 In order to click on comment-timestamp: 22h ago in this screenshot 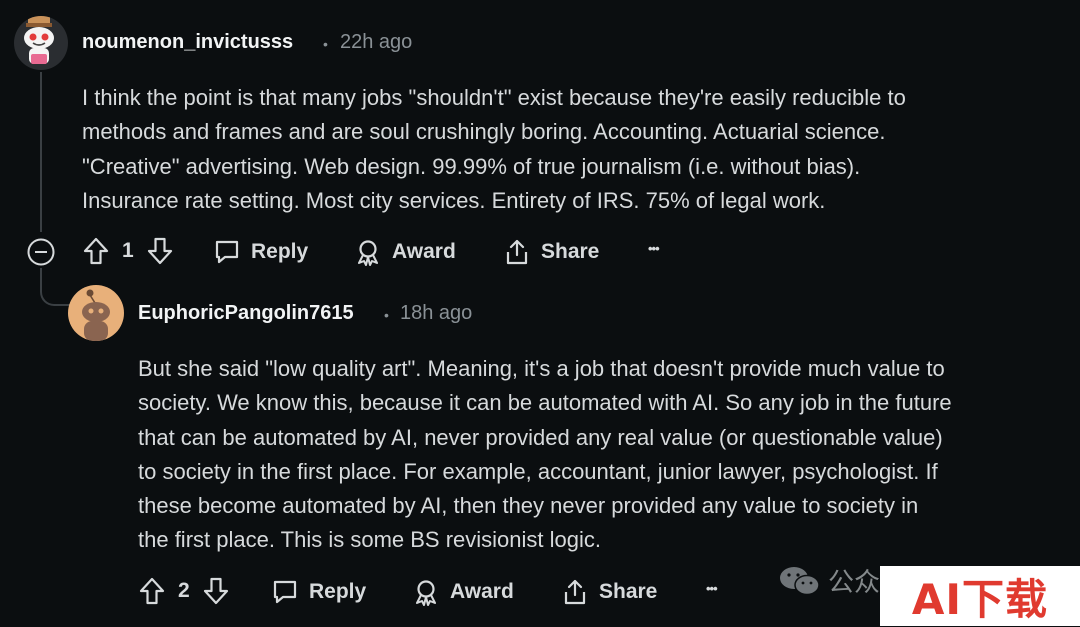, I will do `click(376, 42)`.